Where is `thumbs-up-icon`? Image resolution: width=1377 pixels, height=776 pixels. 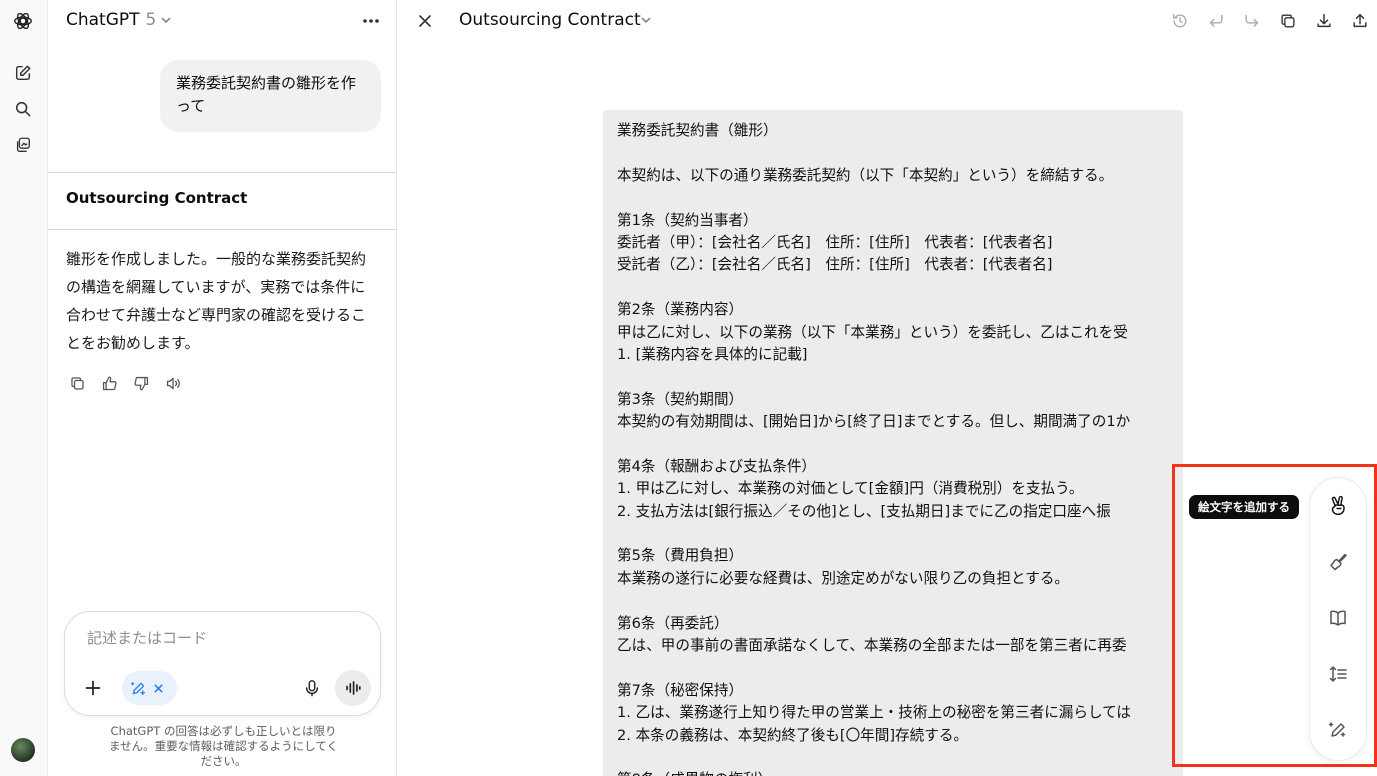 thumbs-up-icon is located at coordinates (109, 383).